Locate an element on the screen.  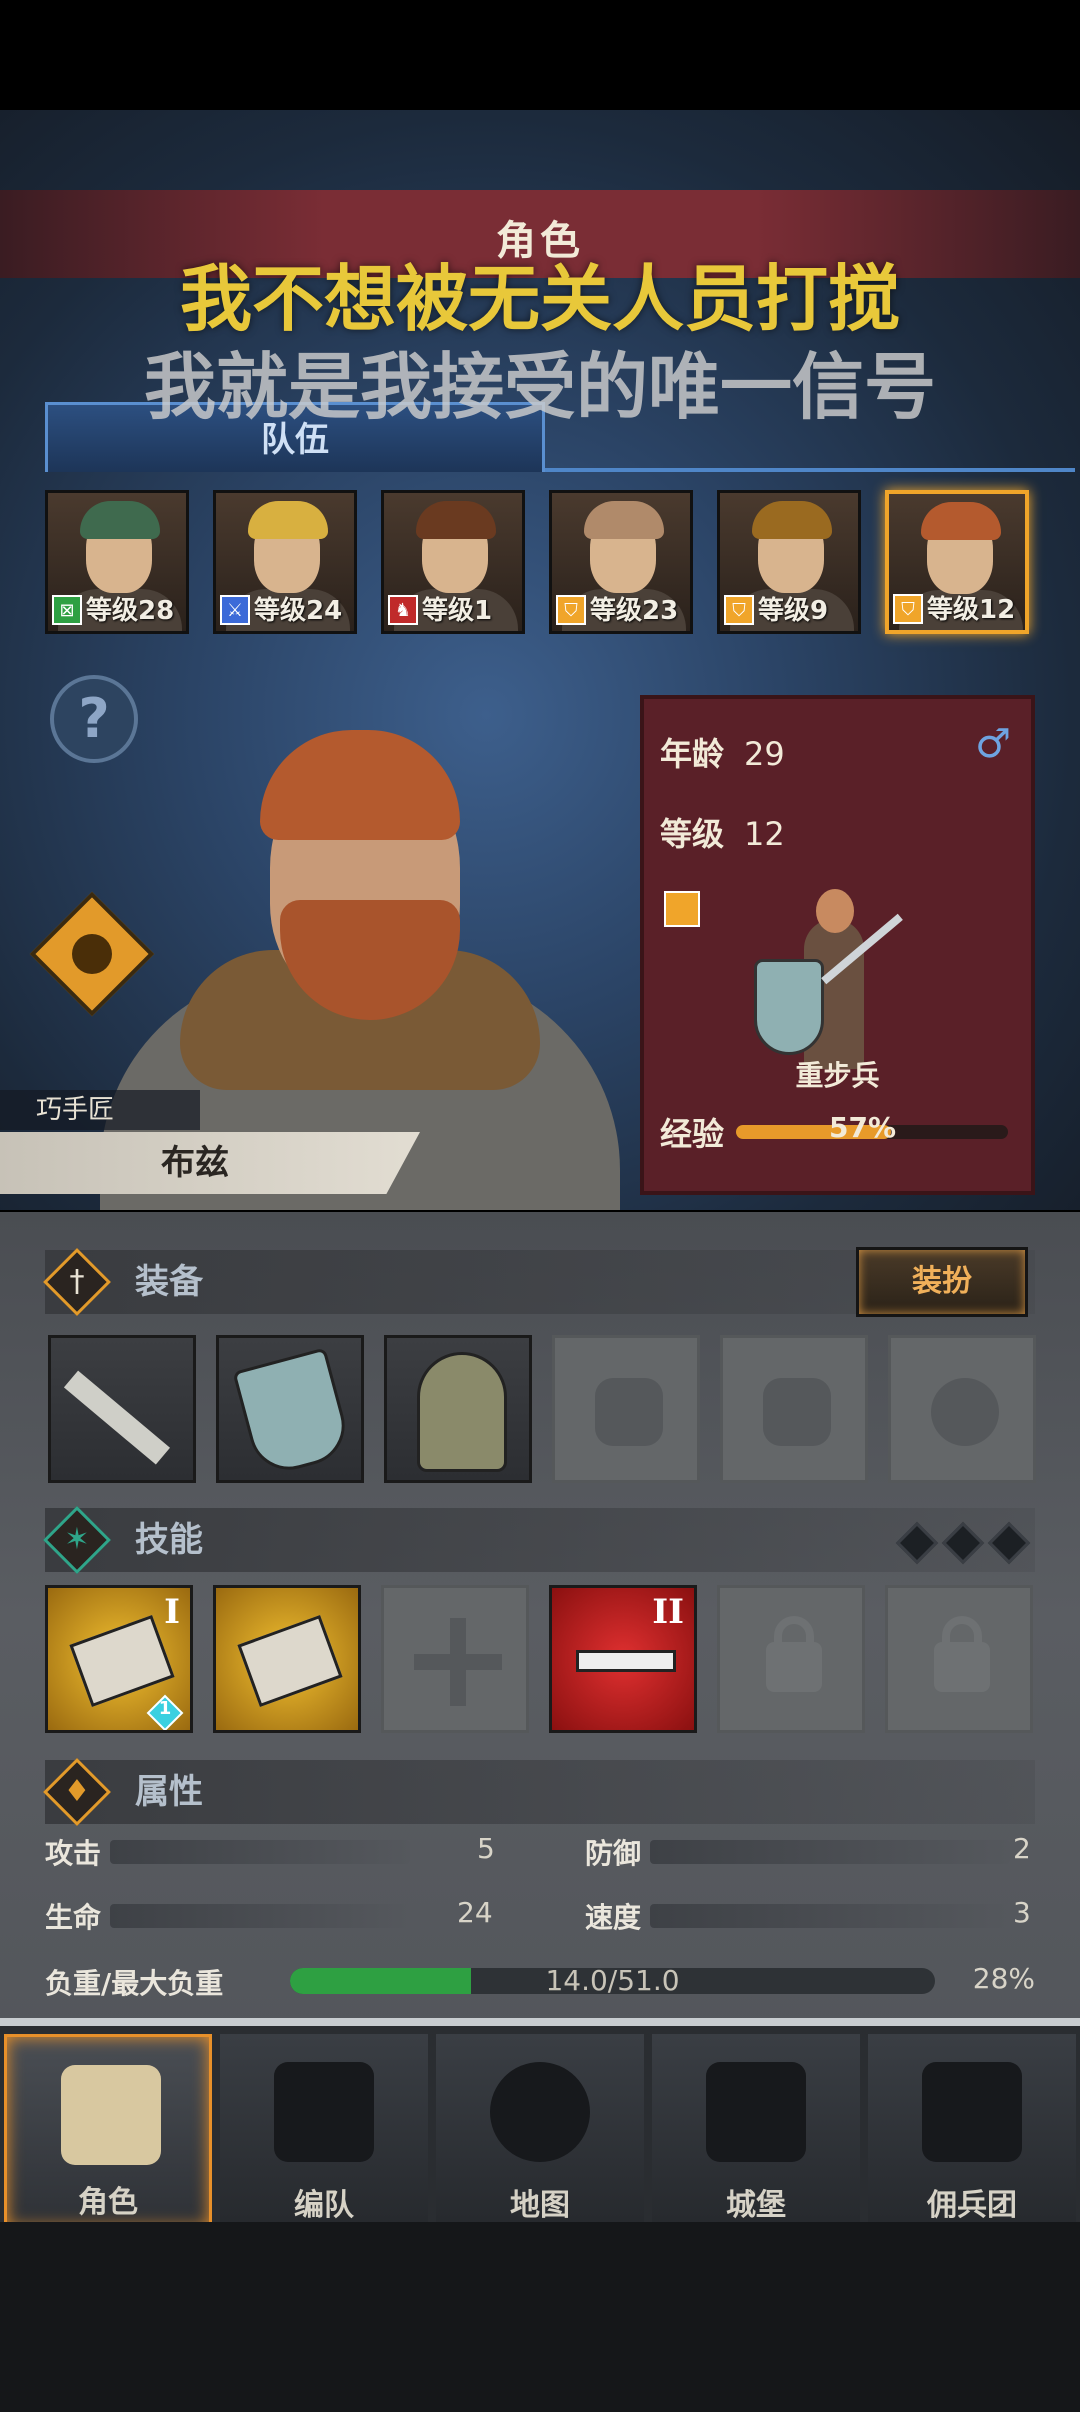
dress-button: 装扮 is located at coordinates (942, 1282).